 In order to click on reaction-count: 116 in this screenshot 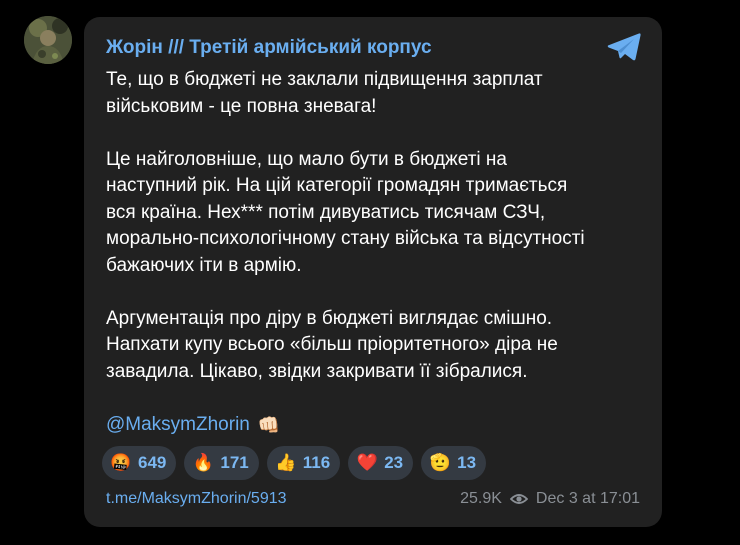, I will do `click(316, 462)`.